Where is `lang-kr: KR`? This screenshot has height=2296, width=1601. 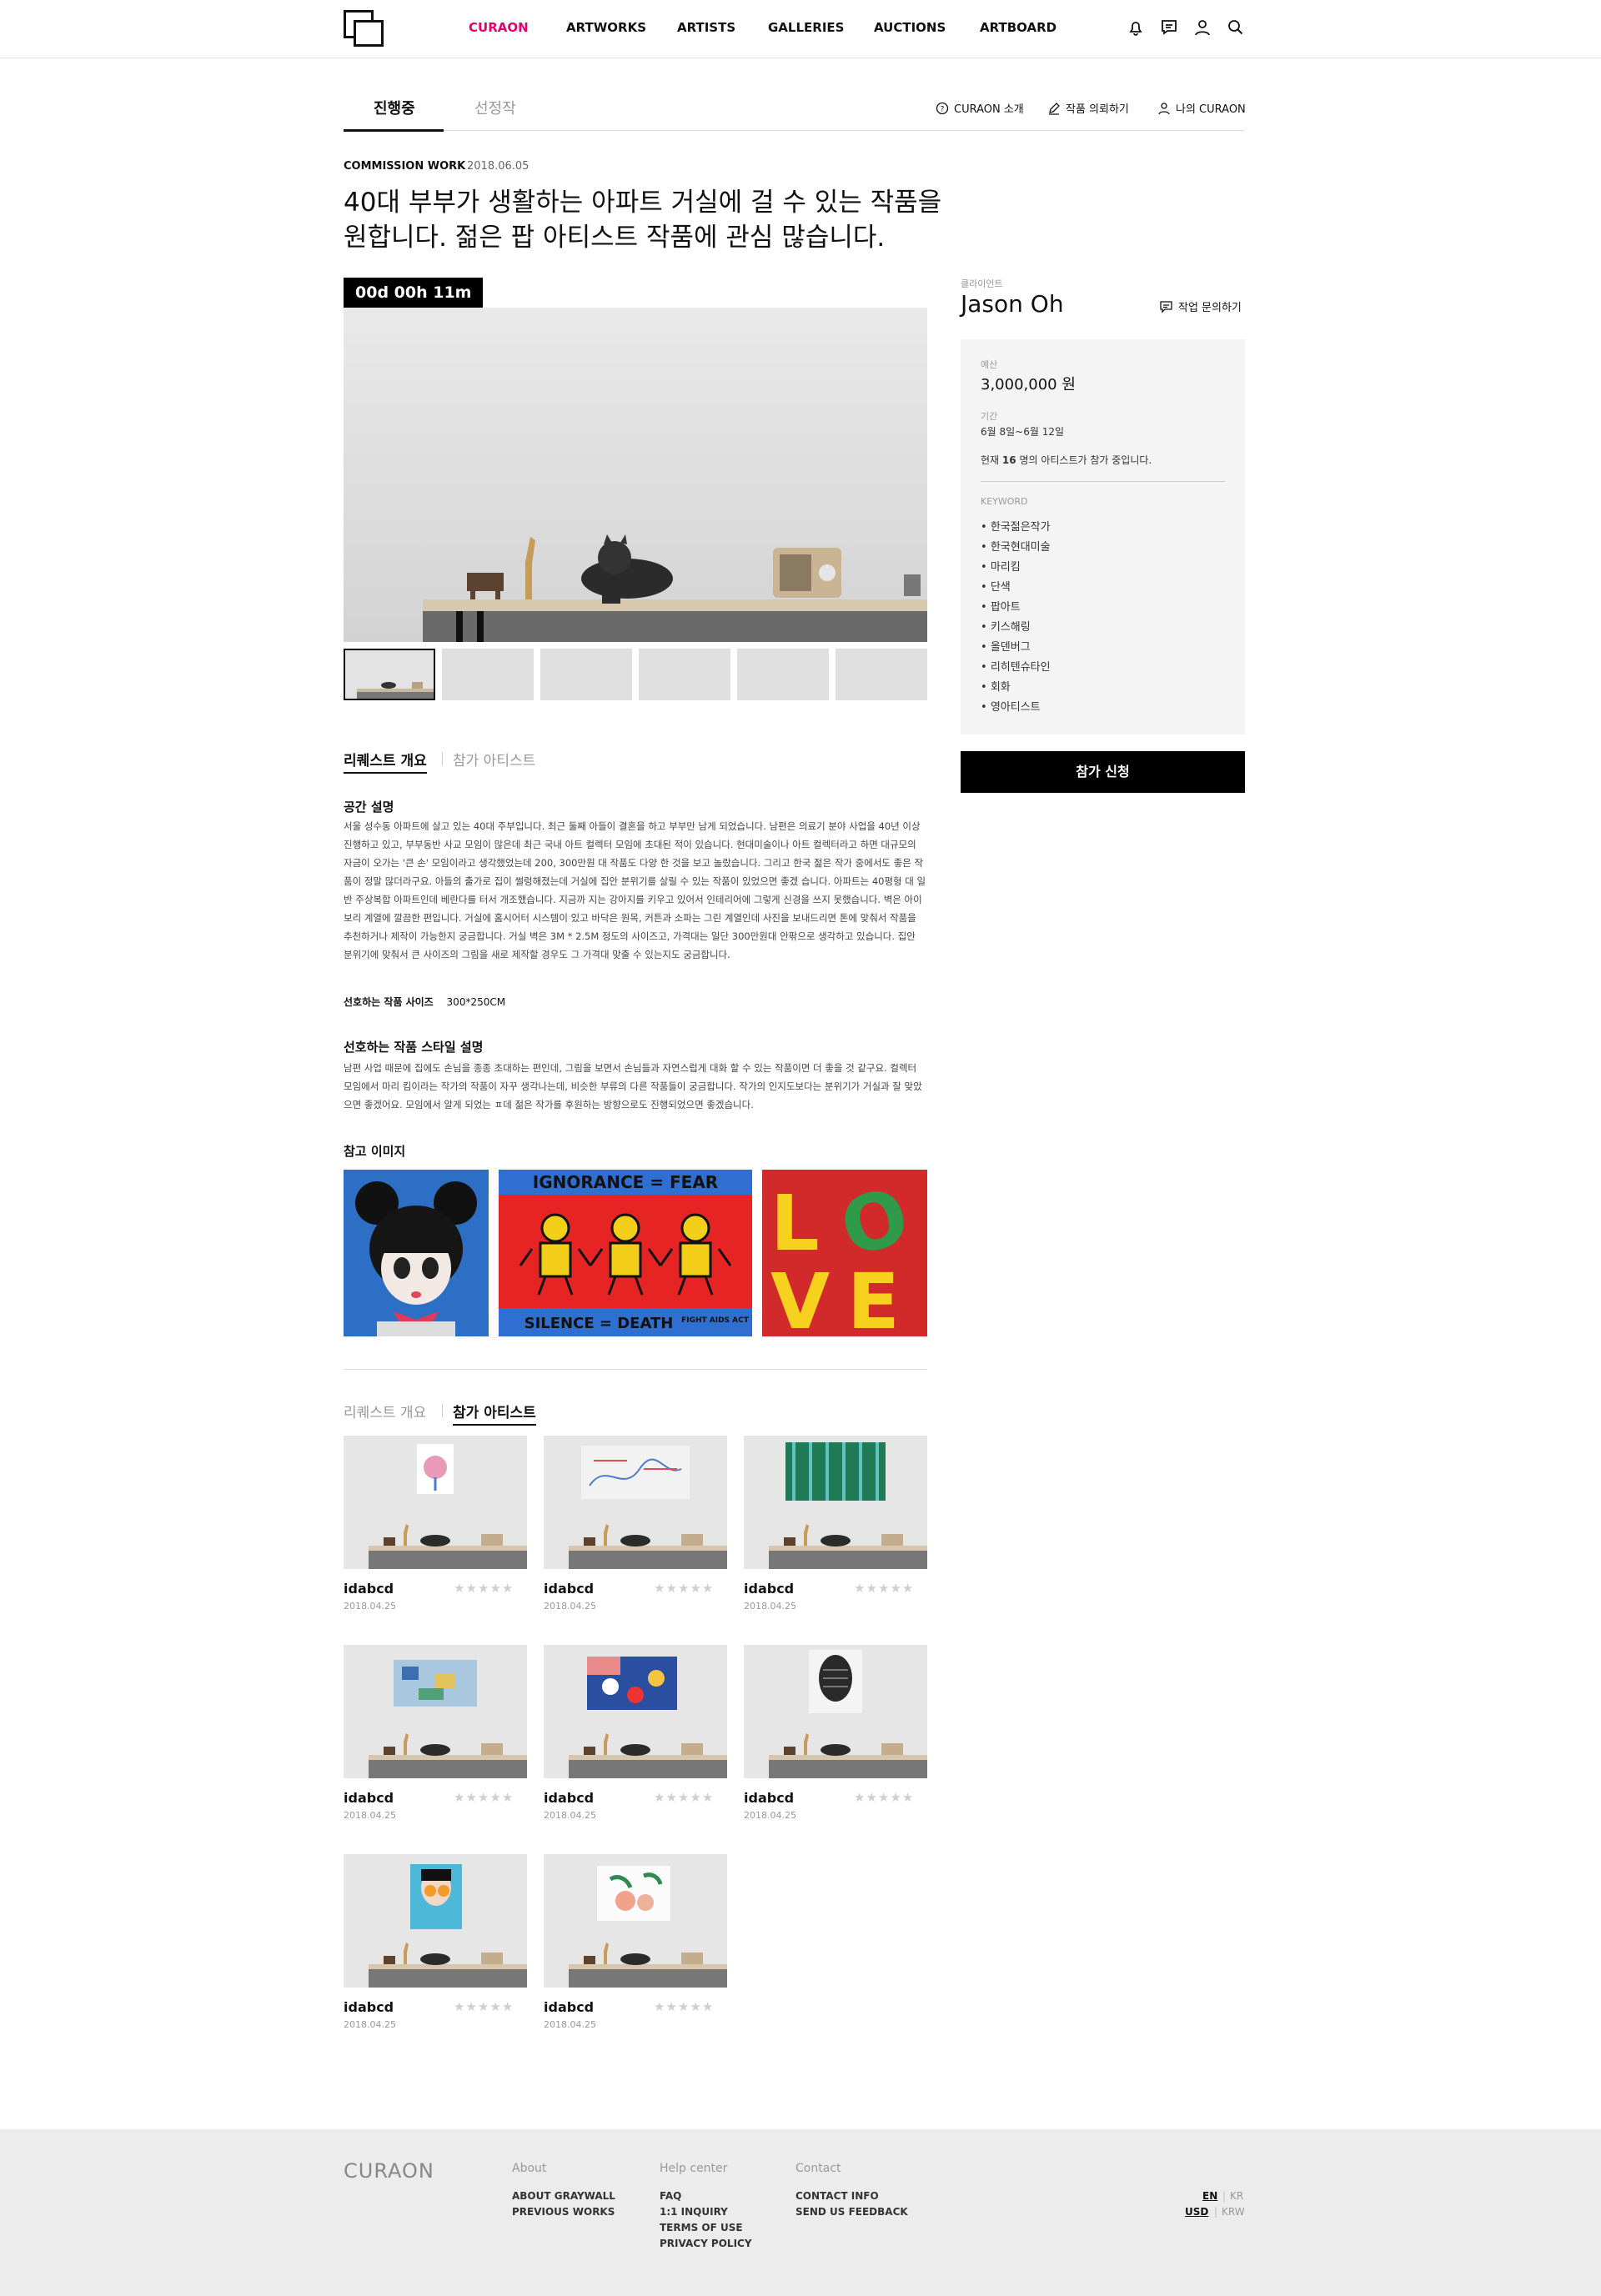
lang-kr: KR is located at coordinates (1236, 2196).